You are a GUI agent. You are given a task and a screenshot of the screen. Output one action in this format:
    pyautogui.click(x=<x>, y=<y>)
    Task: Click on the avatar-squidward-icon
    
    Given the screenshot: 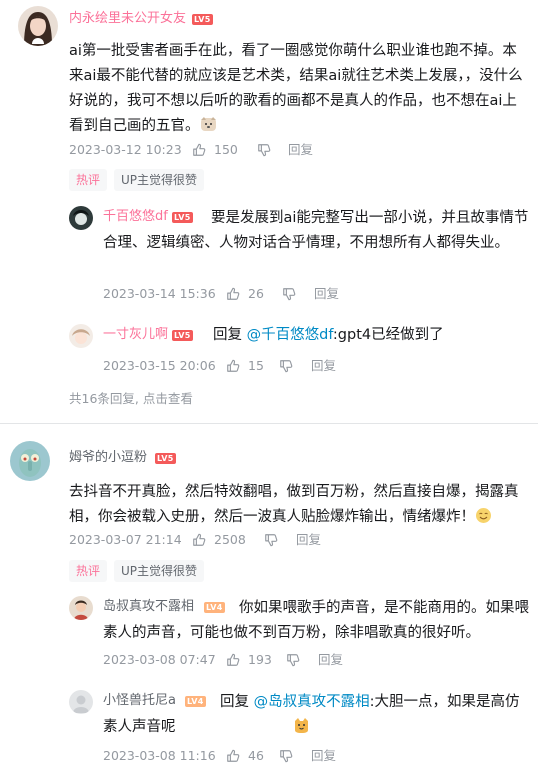 What is the action you would take?
    pyautogui.click(x=30, y=461)
    